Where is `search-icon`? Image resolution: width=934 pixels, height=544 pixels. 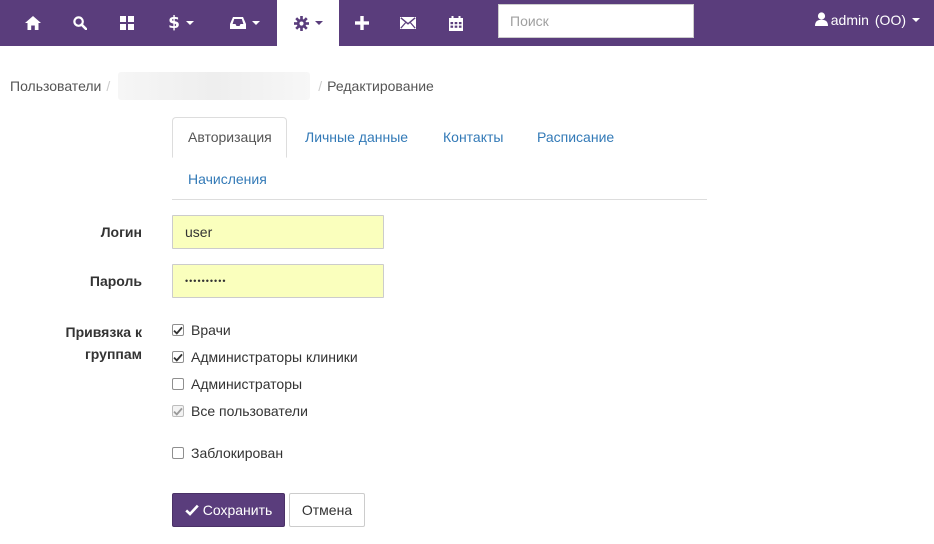 search-icon is located at coordinates (79, 23).